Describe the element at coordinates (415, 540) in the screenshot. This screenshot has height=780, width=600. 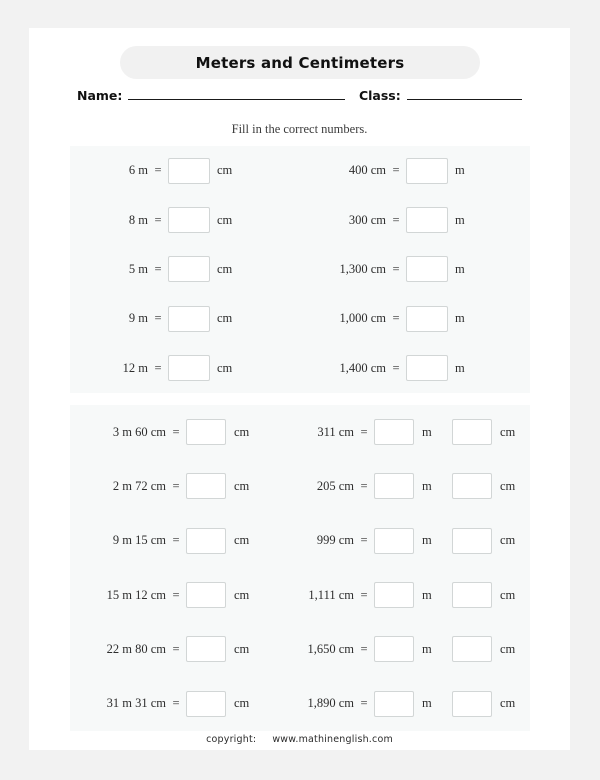
I see `problem-cell: 999 cm = m cm` at that location.